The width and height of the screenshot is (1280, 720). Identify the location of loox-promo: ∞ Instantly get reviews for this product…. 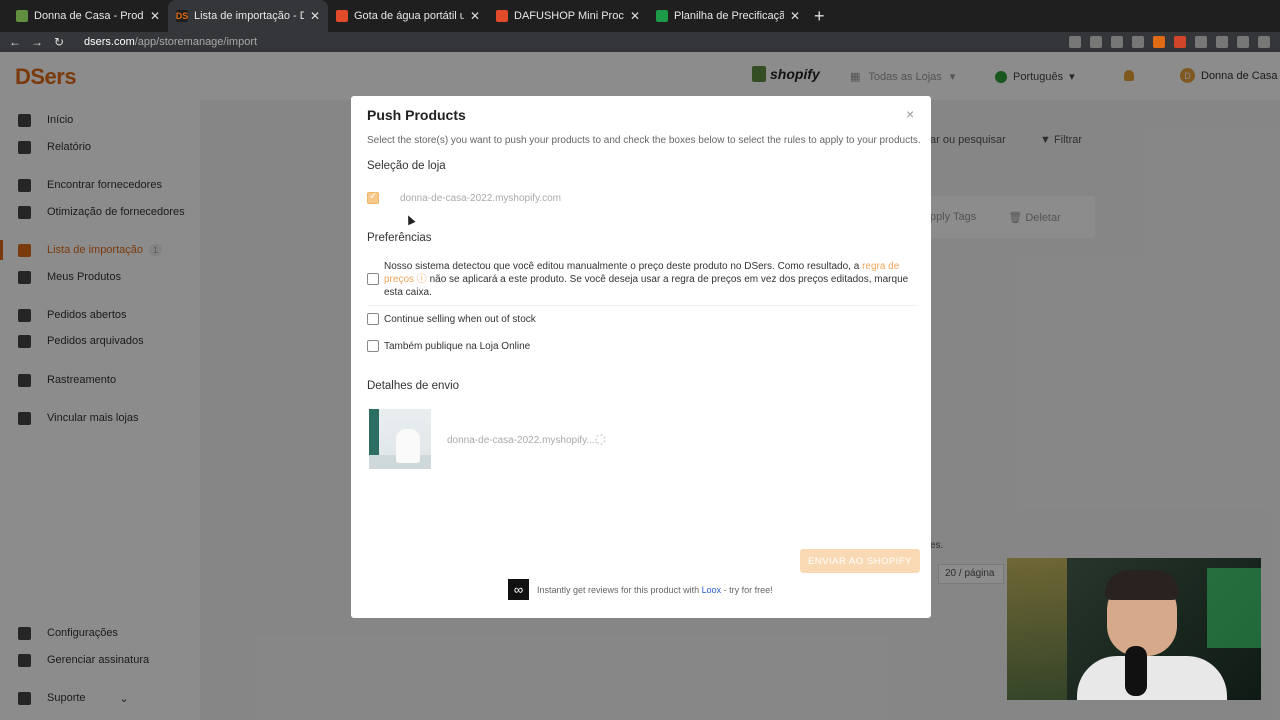
(640, 589).